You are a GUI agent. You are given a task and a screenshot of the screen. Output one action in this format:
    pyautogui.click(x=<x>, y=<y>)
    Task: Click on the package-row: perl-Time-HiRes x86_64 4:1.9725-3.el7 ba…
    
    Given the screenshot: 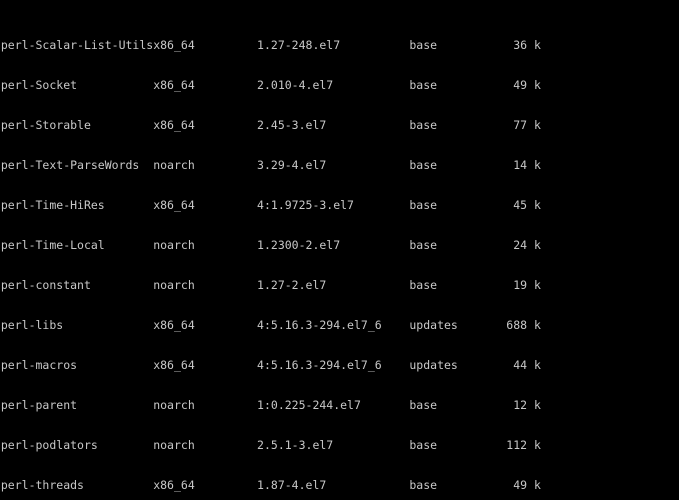 What is the action you would take?
    pyautogui.click(x=270, y=205)
    